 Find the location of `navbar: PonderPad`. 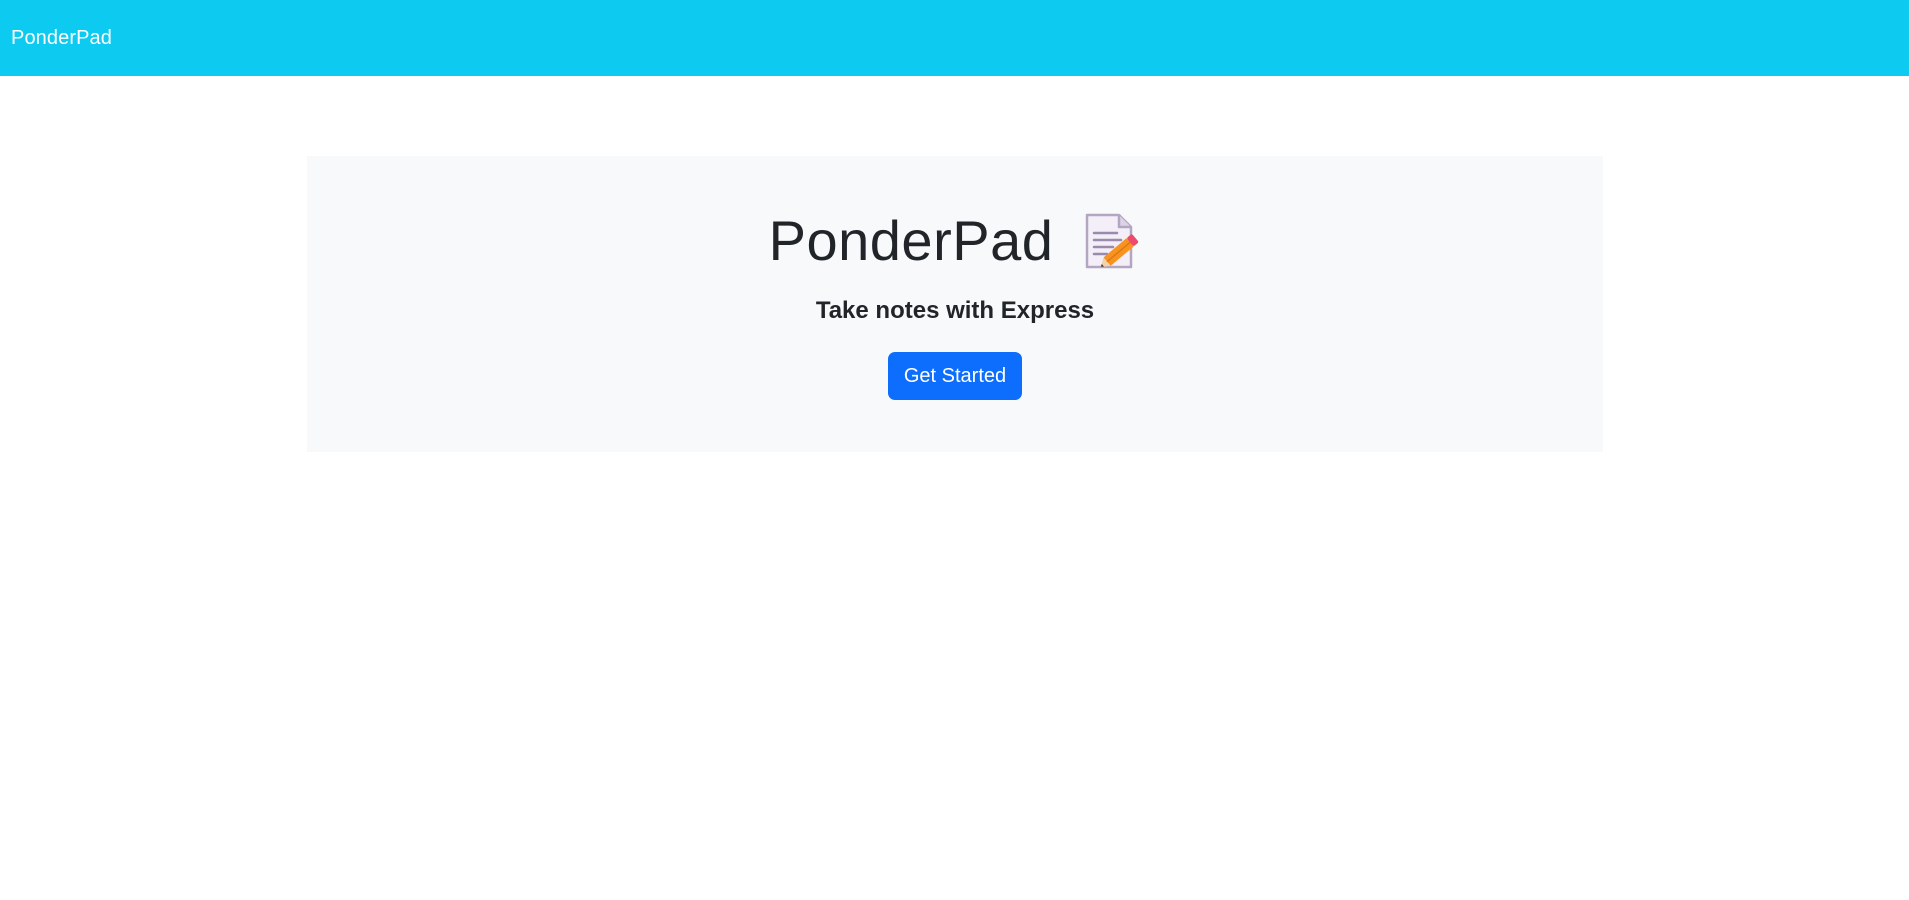

navbar: PonderPad is located at coordinates (954, 38).